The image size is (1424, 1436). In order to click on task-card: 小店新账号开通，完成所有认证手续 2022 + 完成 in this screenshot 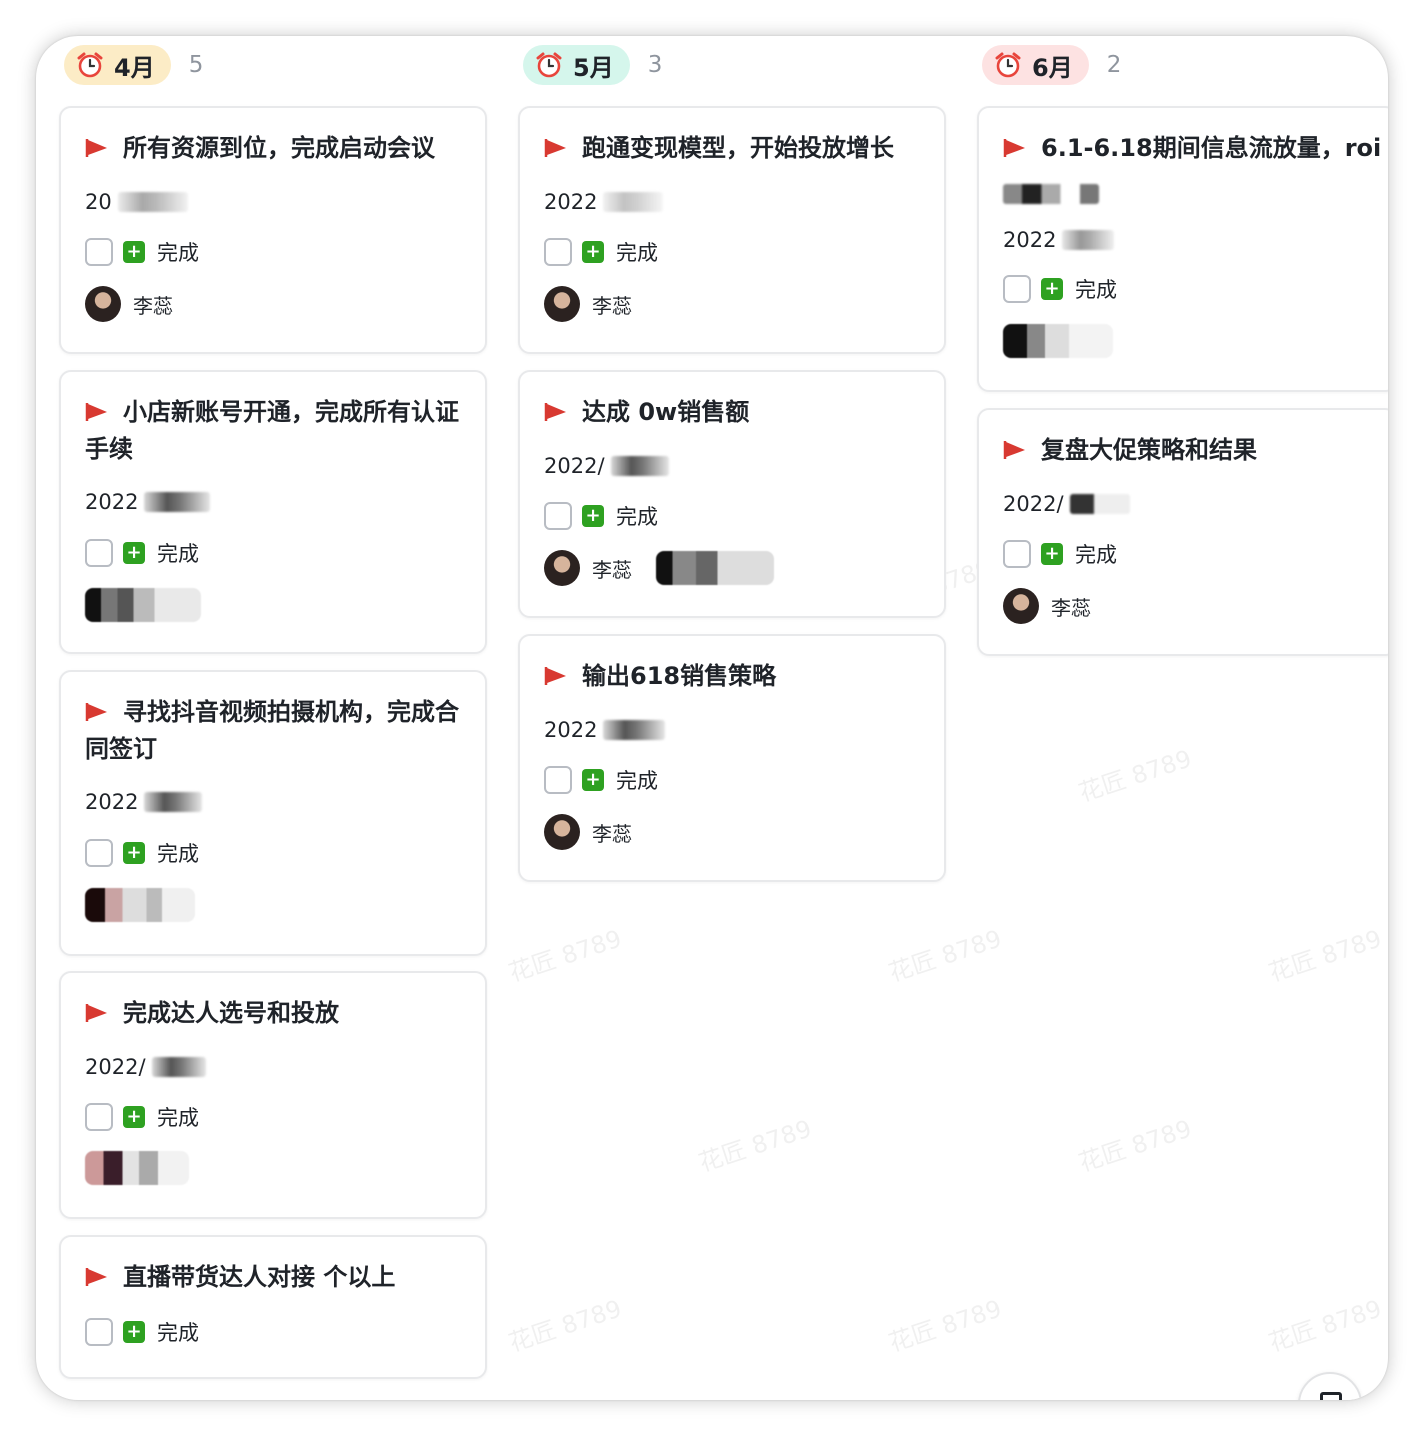, I will do `click(273, 512)`.